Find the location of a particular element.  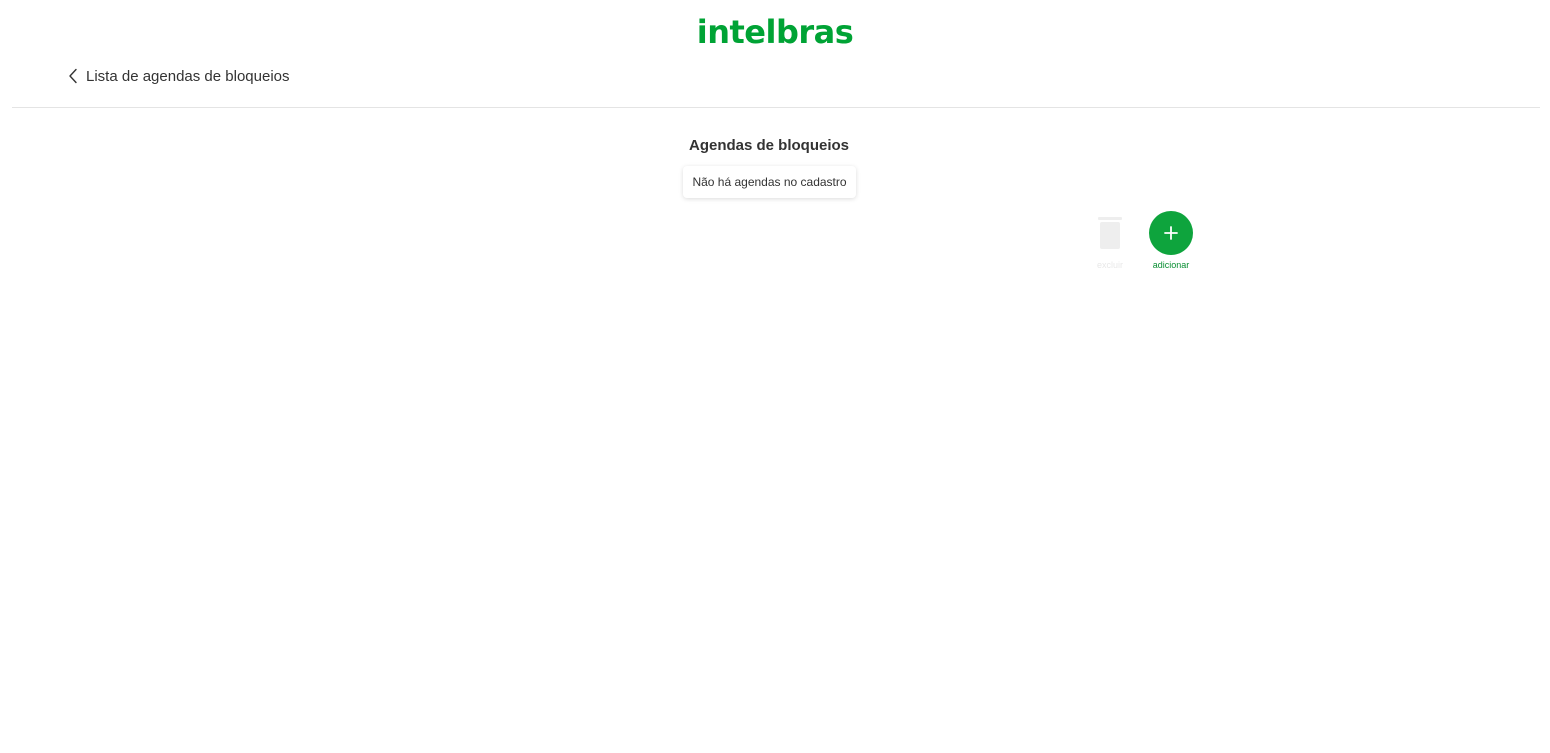

empty-state-message: Não há agendas no cadastro is located at coordinates (769, 182).